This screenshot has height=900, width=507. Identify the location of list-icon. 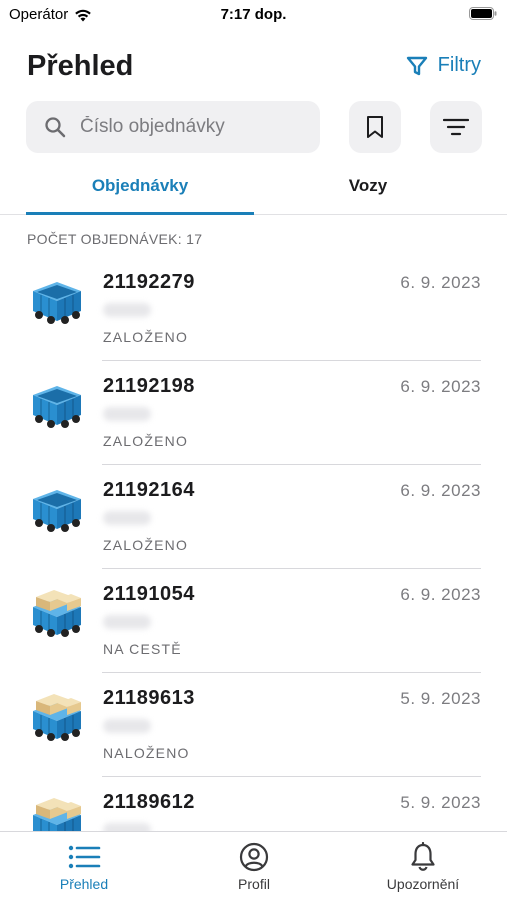
(84, 857).